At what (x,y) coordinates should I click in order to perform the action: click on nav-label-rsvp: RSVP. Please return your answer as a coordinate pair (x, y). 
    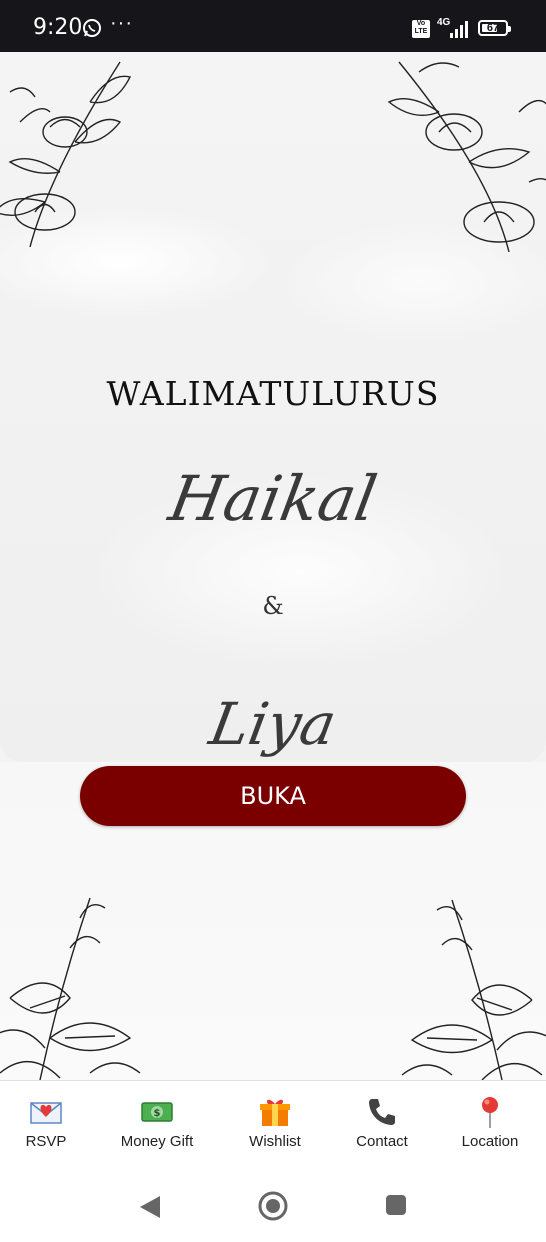
    Looking at the image, I should click on (46, 1141).